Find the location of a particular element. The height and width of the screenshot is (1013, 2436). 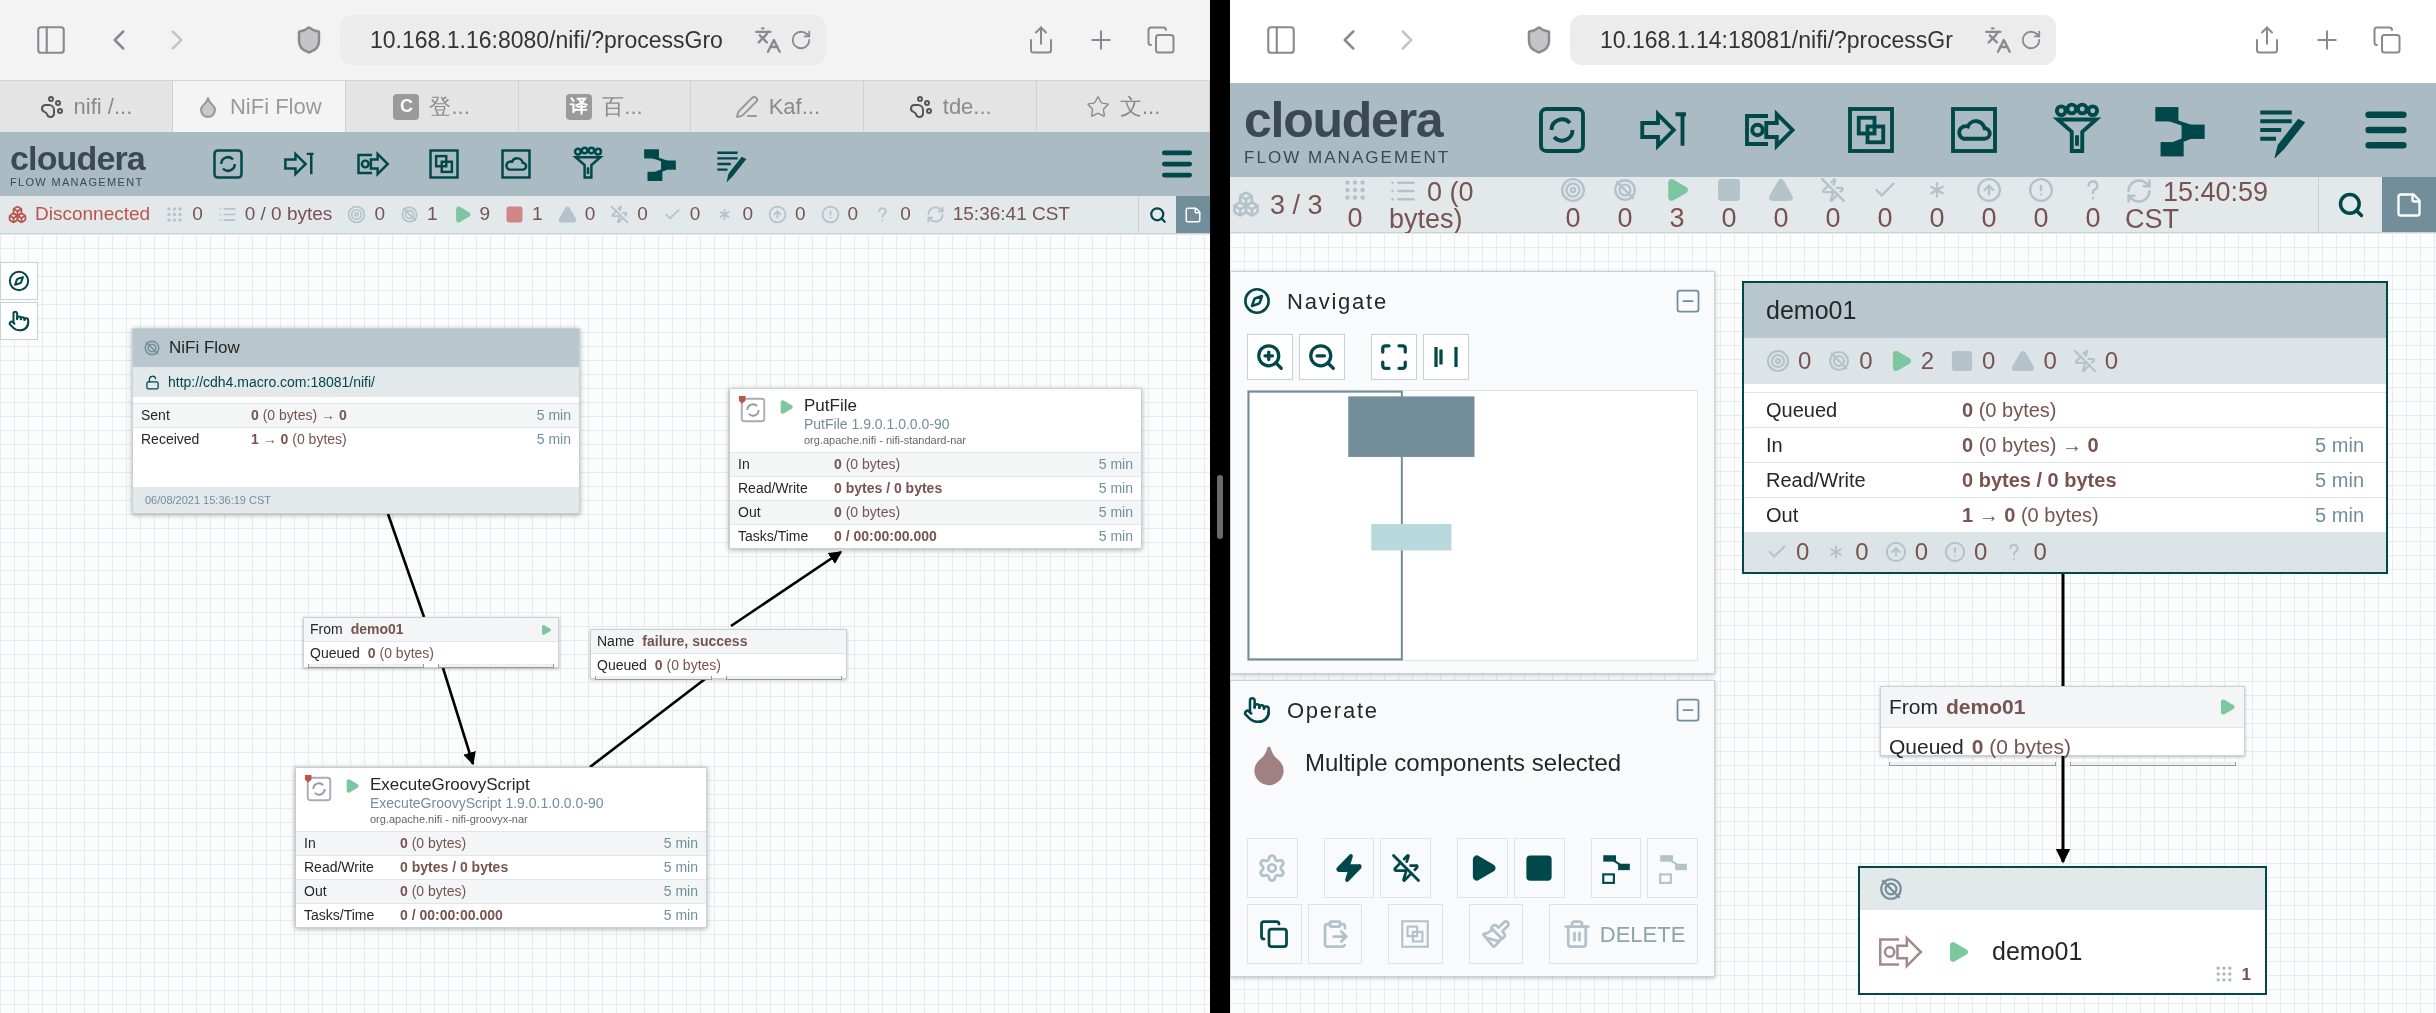

status-value: 1 is located at coordinates (432, 214).